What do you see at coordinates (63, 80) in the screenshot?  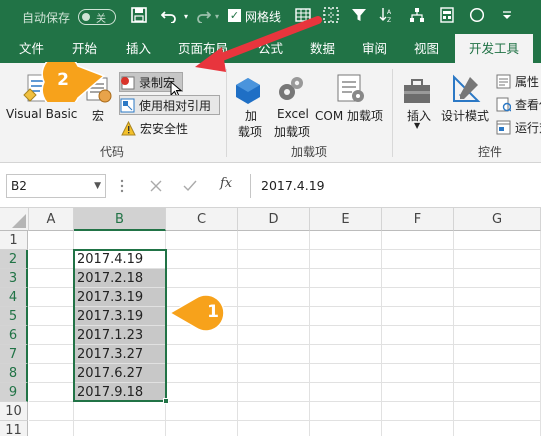 I see `callout-two-label: 2` at bounding box center [63, 80].